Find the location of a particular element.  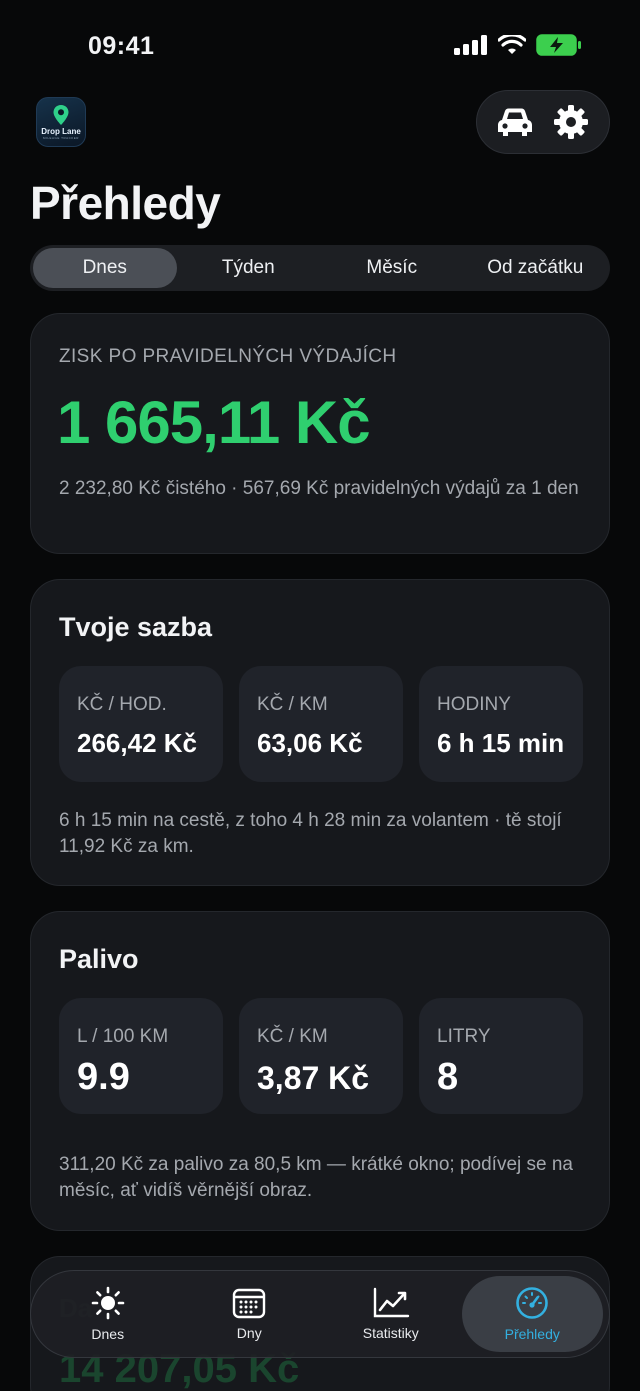

tab-statistics: Statistiky is located at coordinates (391, 1314).